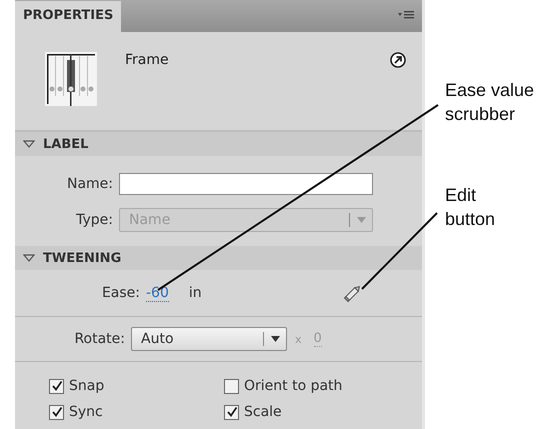 This screenshot has height=429, width=558. What do you see at coordinates (218, 258) in the screenshot?
I see `section-header: TWEENING` at bounding box center [218, 258].